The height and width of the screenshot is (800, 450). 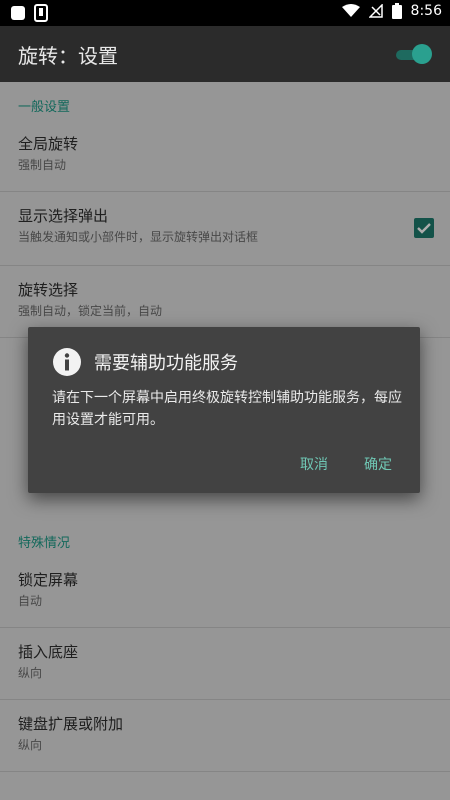 What do you see at coordinates (225, 13) in the screenshot?
I see `status-bar: 8:56` at bounding box center [225, 13].